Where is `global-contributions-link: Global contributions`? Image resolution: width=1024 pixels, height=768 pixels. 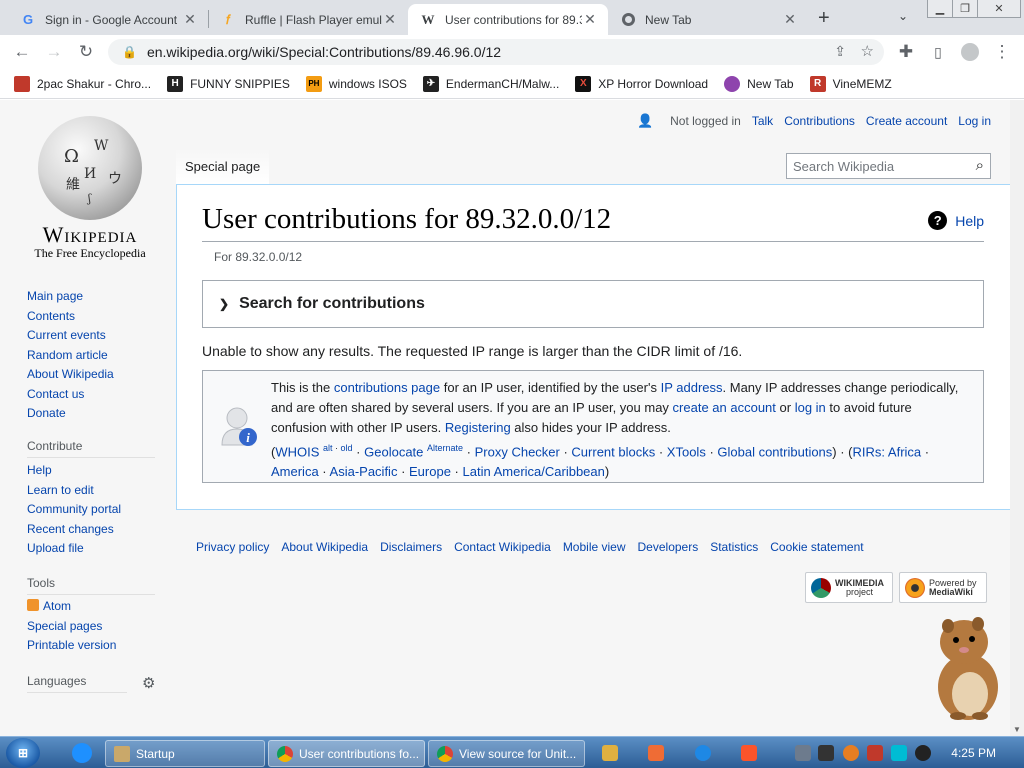 global-contributions-link: Global contributions is located at coordinates (774, 451).